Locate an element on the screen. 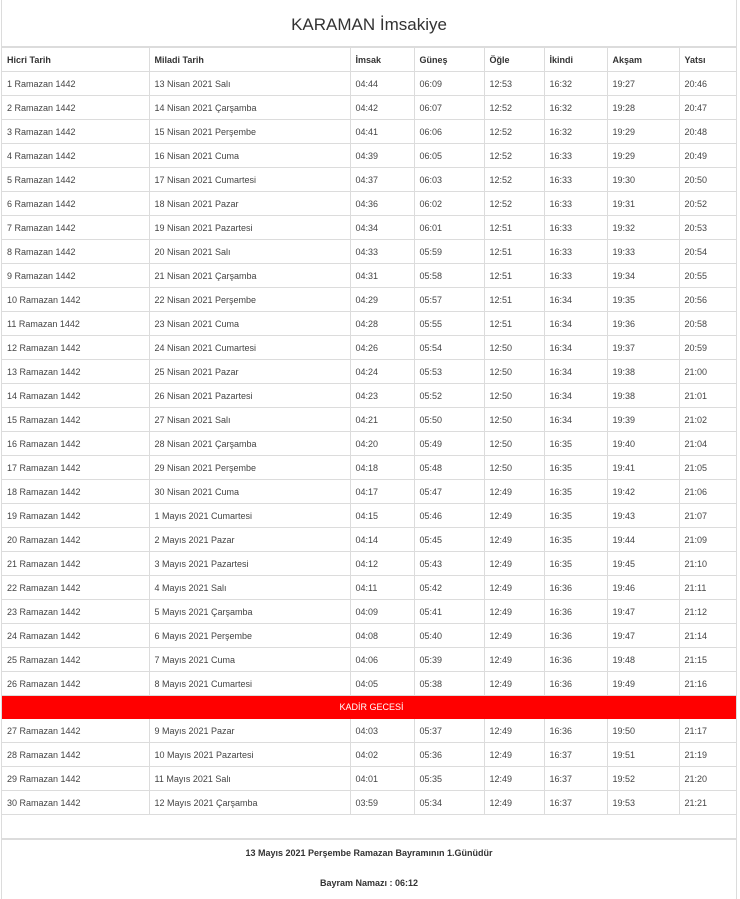  cell-gregorian-date: 14 Nisan 2021 Çarşamba is located at coordinates (249, 107).